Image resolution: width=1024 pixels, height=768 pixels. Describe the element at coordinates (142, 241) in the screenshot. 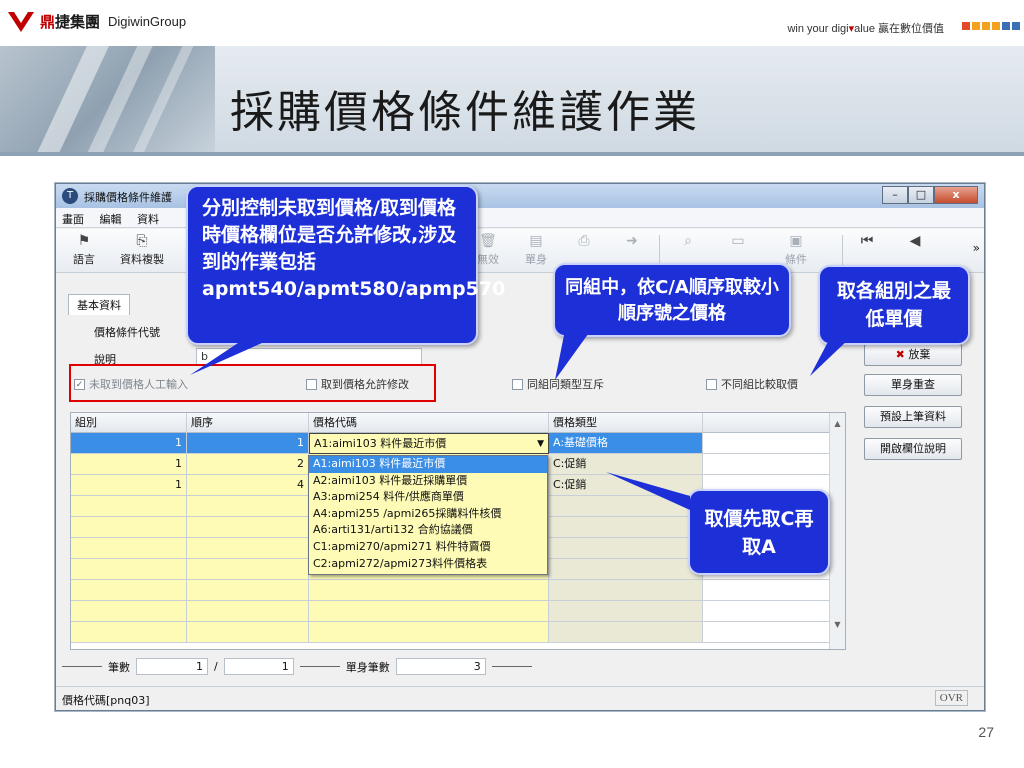

I see `copy-icon: ⎘` at that location.